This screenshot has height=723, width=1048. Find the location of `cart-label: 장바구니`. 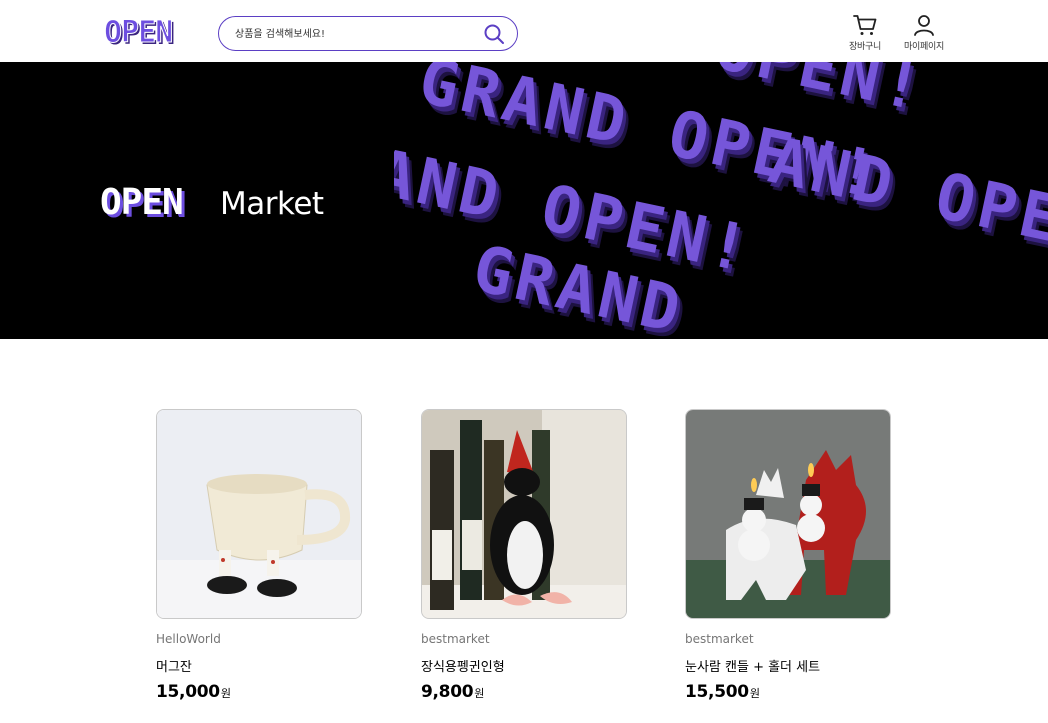

cart-label: 장바구니 is located at coordinates (865, 47).